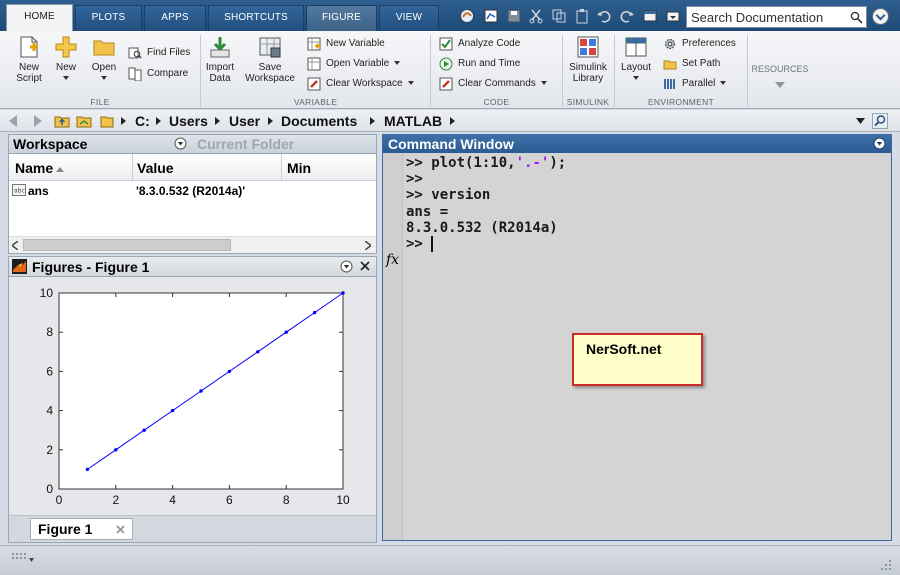 This screenshot has height=575, width=900. Describe the element at coordinates (473, 163) in the screenshot. I see `command-code: plot(1:10,` at that location.